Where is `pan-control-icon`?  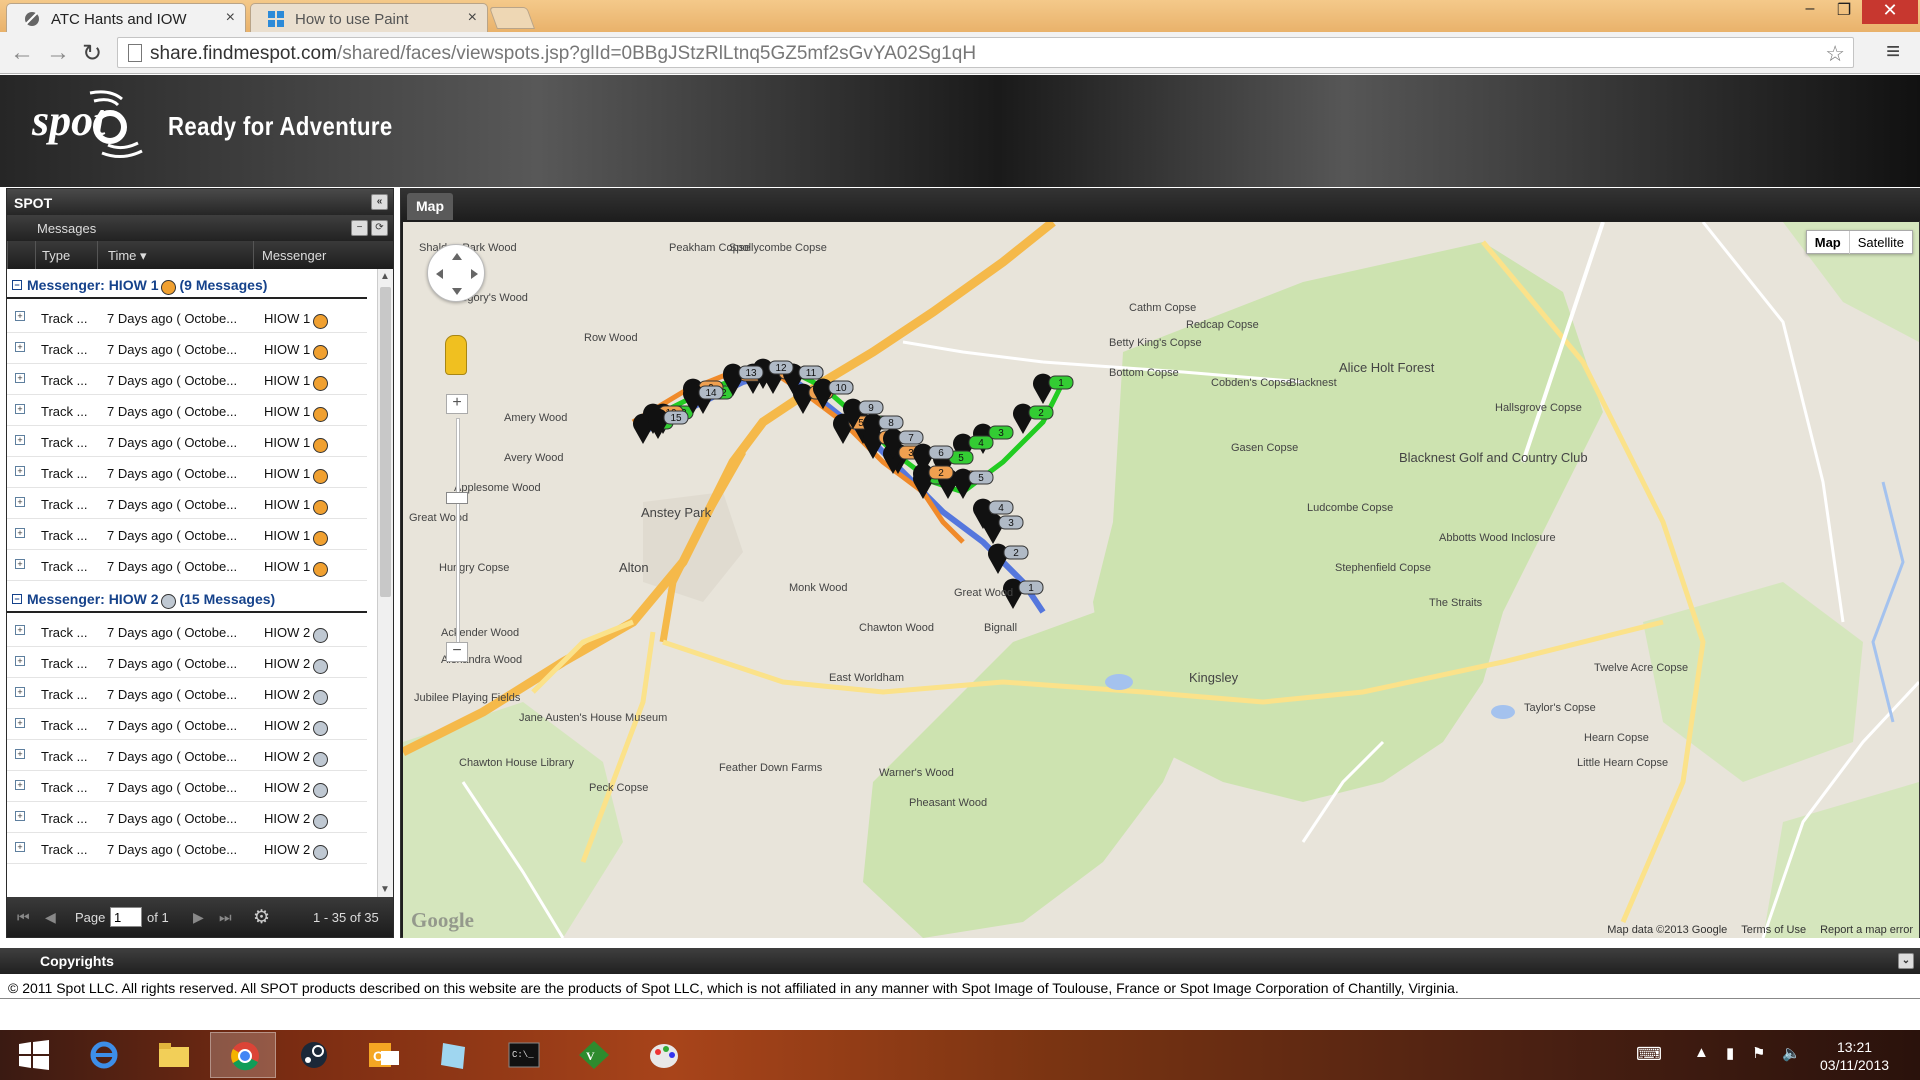
pan-control-icon is located at coordinates (456, 273).